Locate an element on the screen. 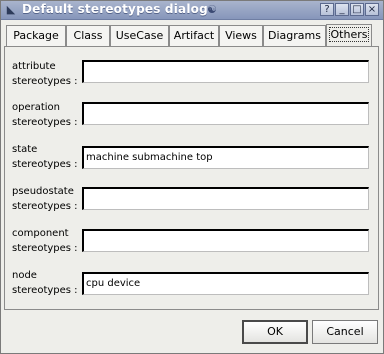 The image size is (384, 354). attribute-label-line2: stereotypes : is located at coordinates (45, 81).